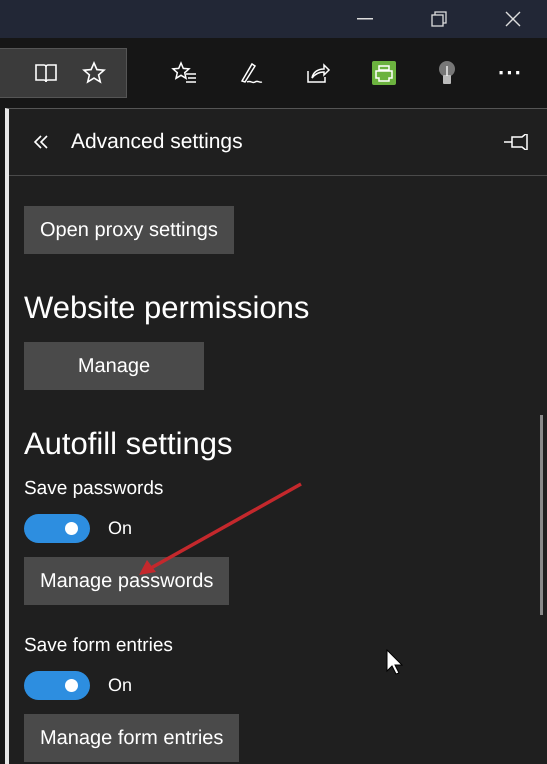 This screenshot has height=764, width=547. What do you see at coordinates (127, 581) in the screenshot?
I see `settings-button: Manage passwords` at bounding box center [127, 581].